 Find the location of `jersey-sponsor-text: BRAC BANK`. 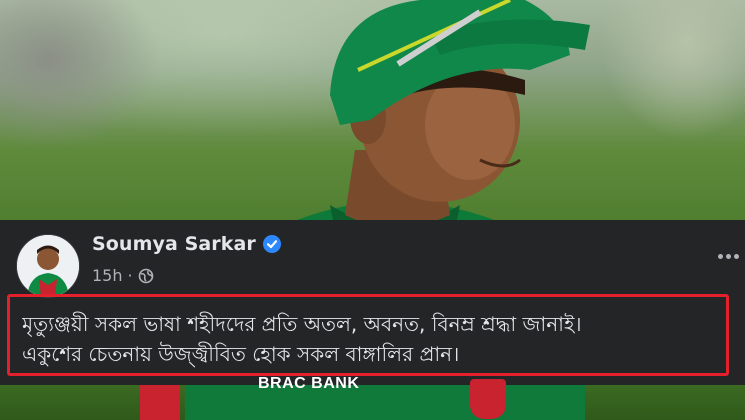

jersey-sponsor-text: BRAC BANK is located at coordinates (309, 383).